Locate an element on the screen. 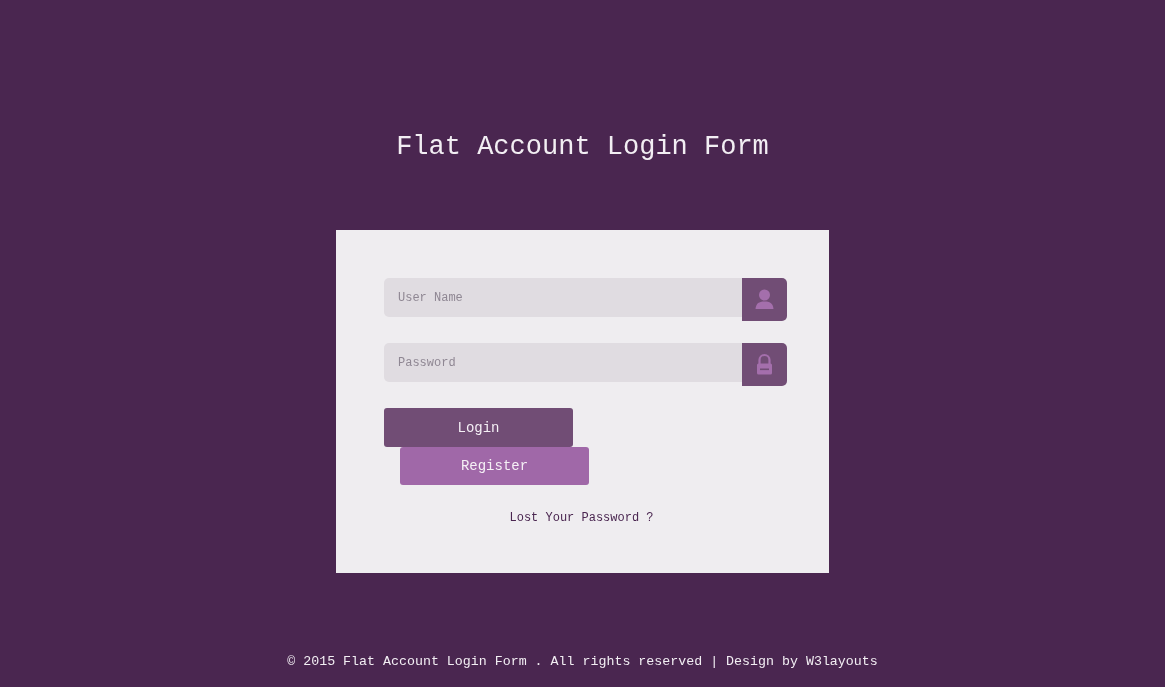 Image resolution: width=1165 pixels, height=687 pixels. padlock-icon is located at coordinates (764, 364).